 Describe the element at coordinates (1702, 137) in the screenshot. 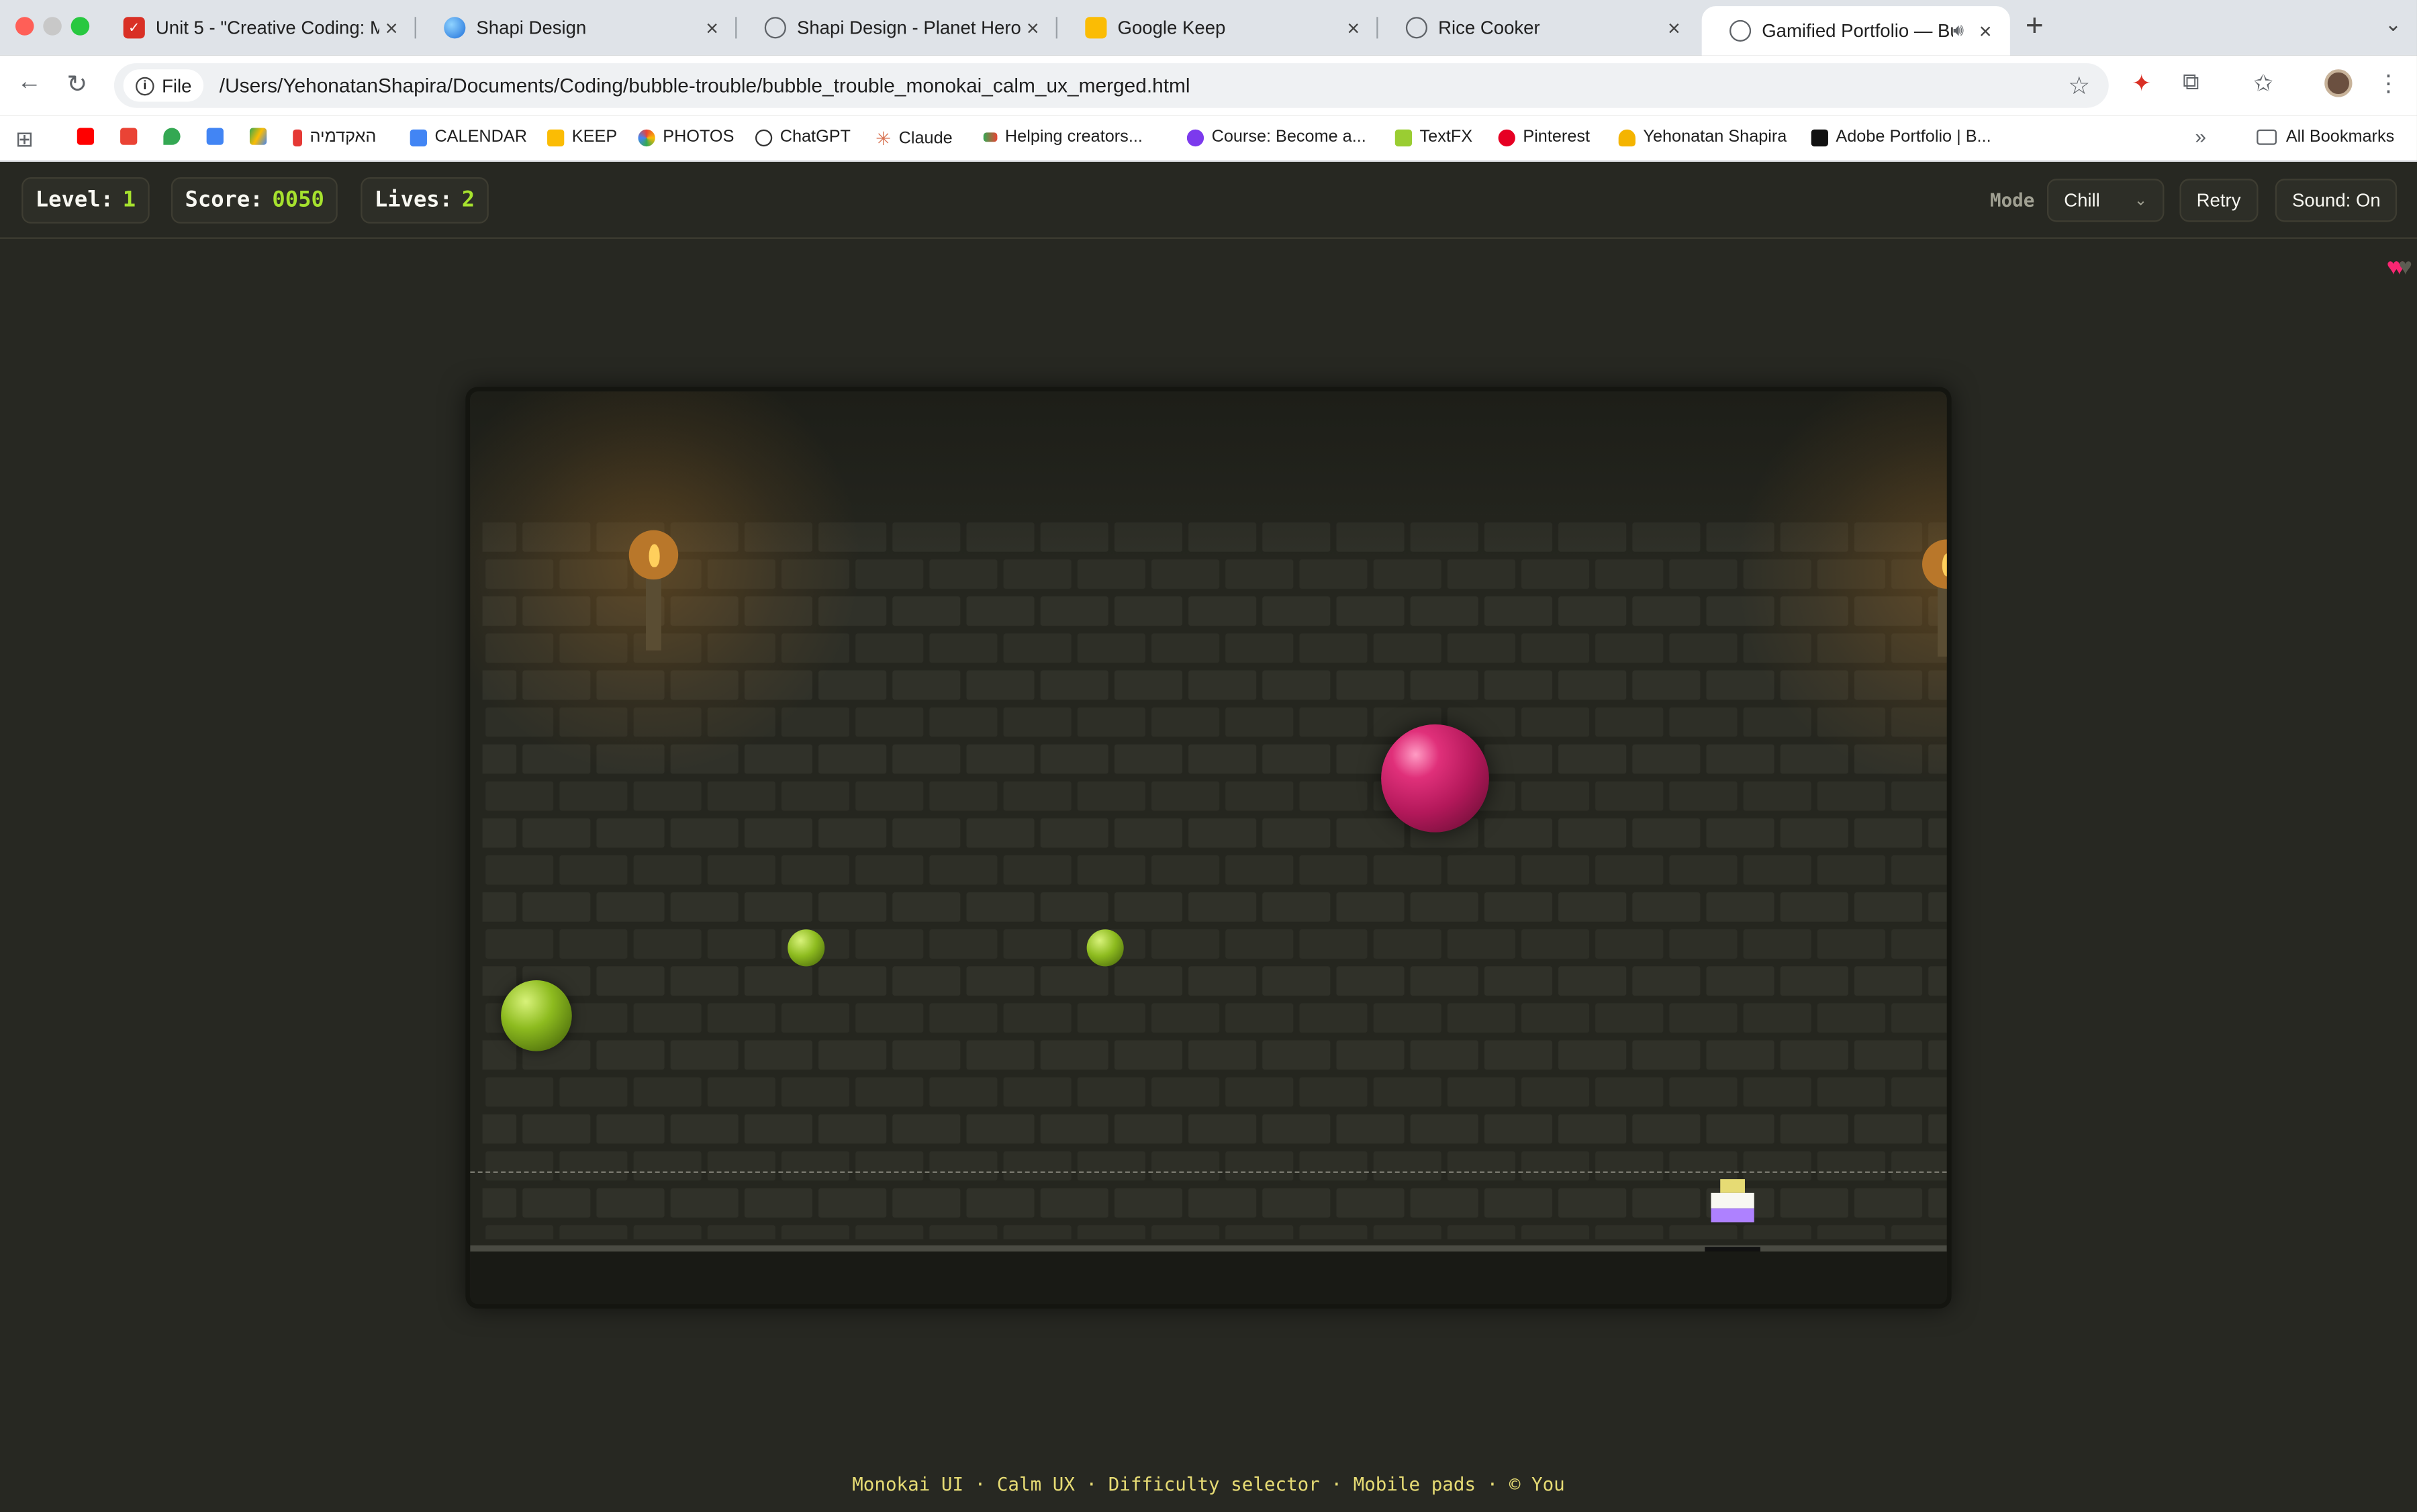

I see `bookmark-yehonatan: Yehonatan Shapira` at that location.